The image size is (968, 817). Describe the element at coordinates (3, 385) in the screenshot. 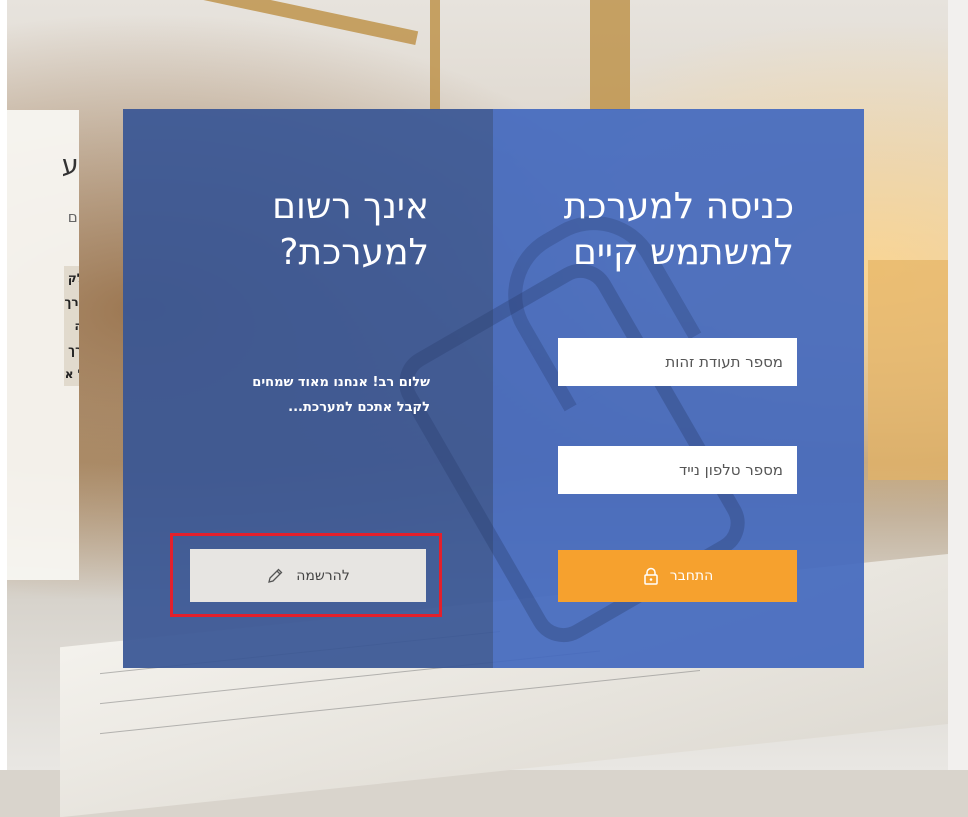

I see `left-edge` at that location.